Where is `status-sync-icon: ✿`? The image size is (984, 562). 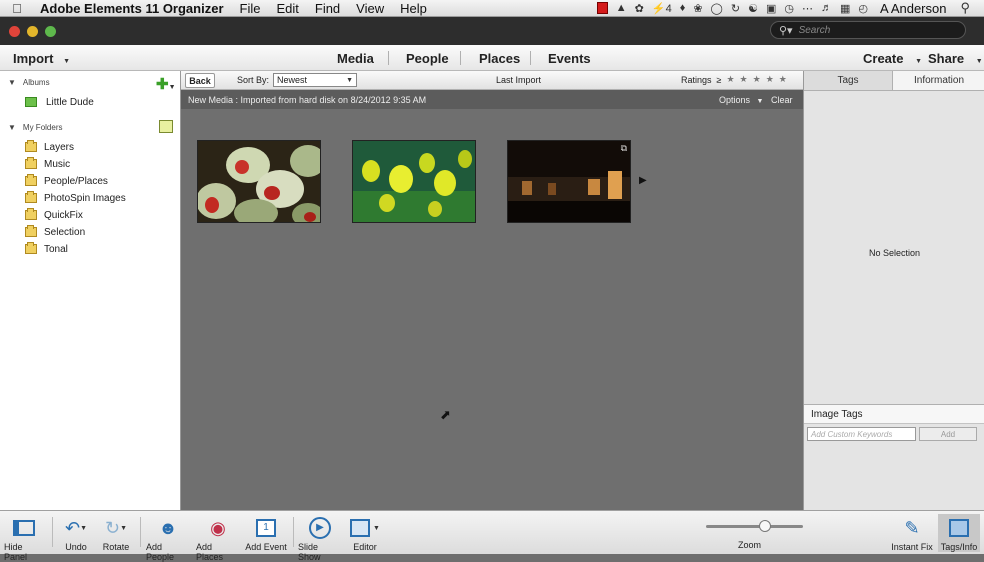
status-sync-icon: ✿ is located at coordinates (639, 8).